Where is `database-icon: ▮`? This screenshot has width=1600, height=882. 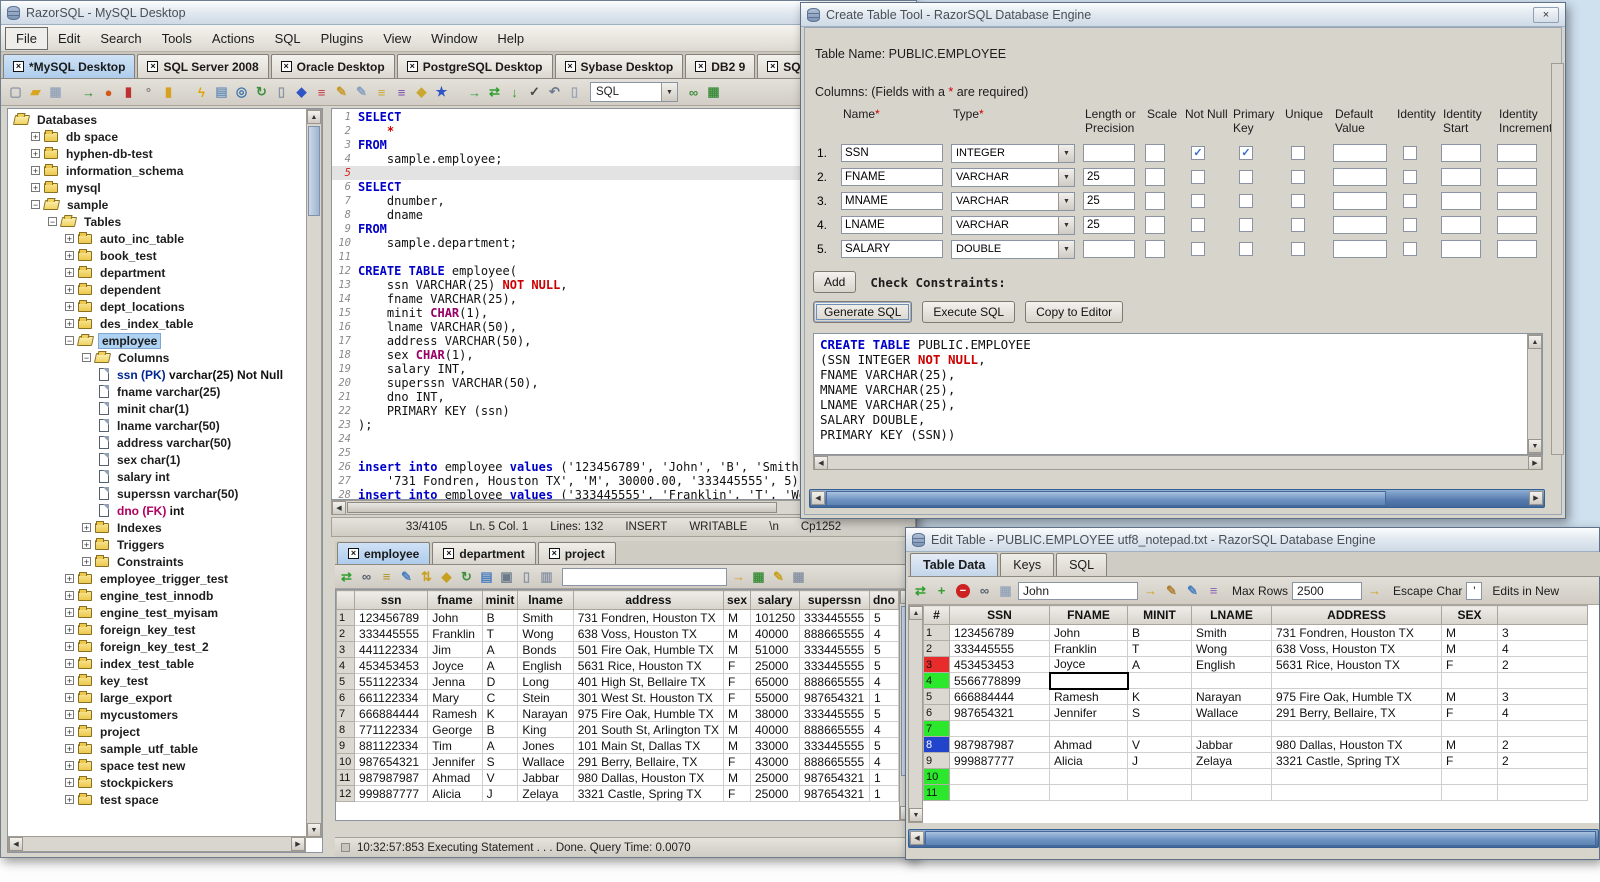 database-icon: ▮ is located at coordinates (168, 92).